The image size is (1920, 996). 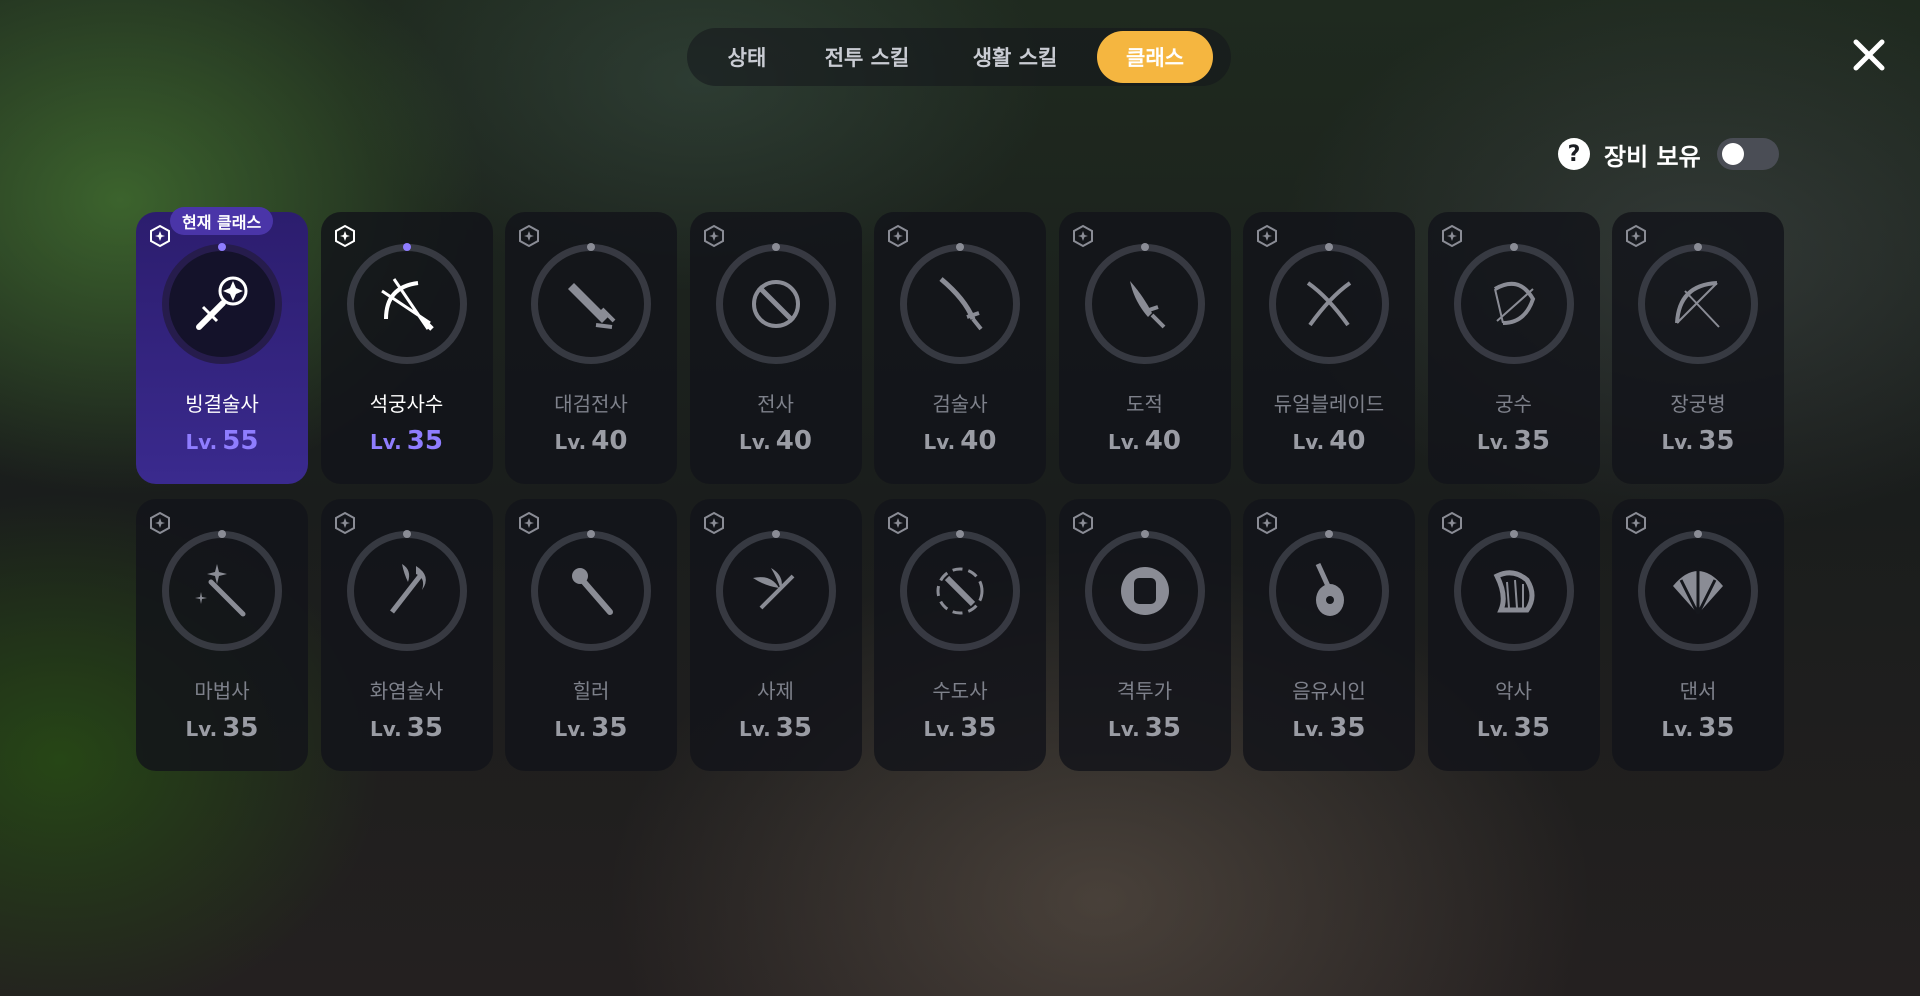 I want to click on class-card: 수도사 Lv. 35, so click(x=960, y=635).